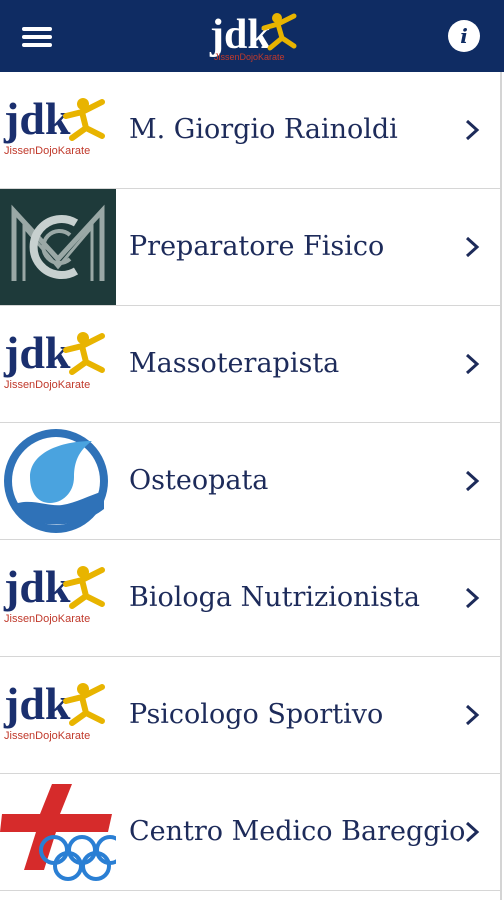 The image size is (504, 900). Describe the element at coordinates (58, 481) in the screenshot. I see `water-drop-hand-logo-thumbnail` at that location.